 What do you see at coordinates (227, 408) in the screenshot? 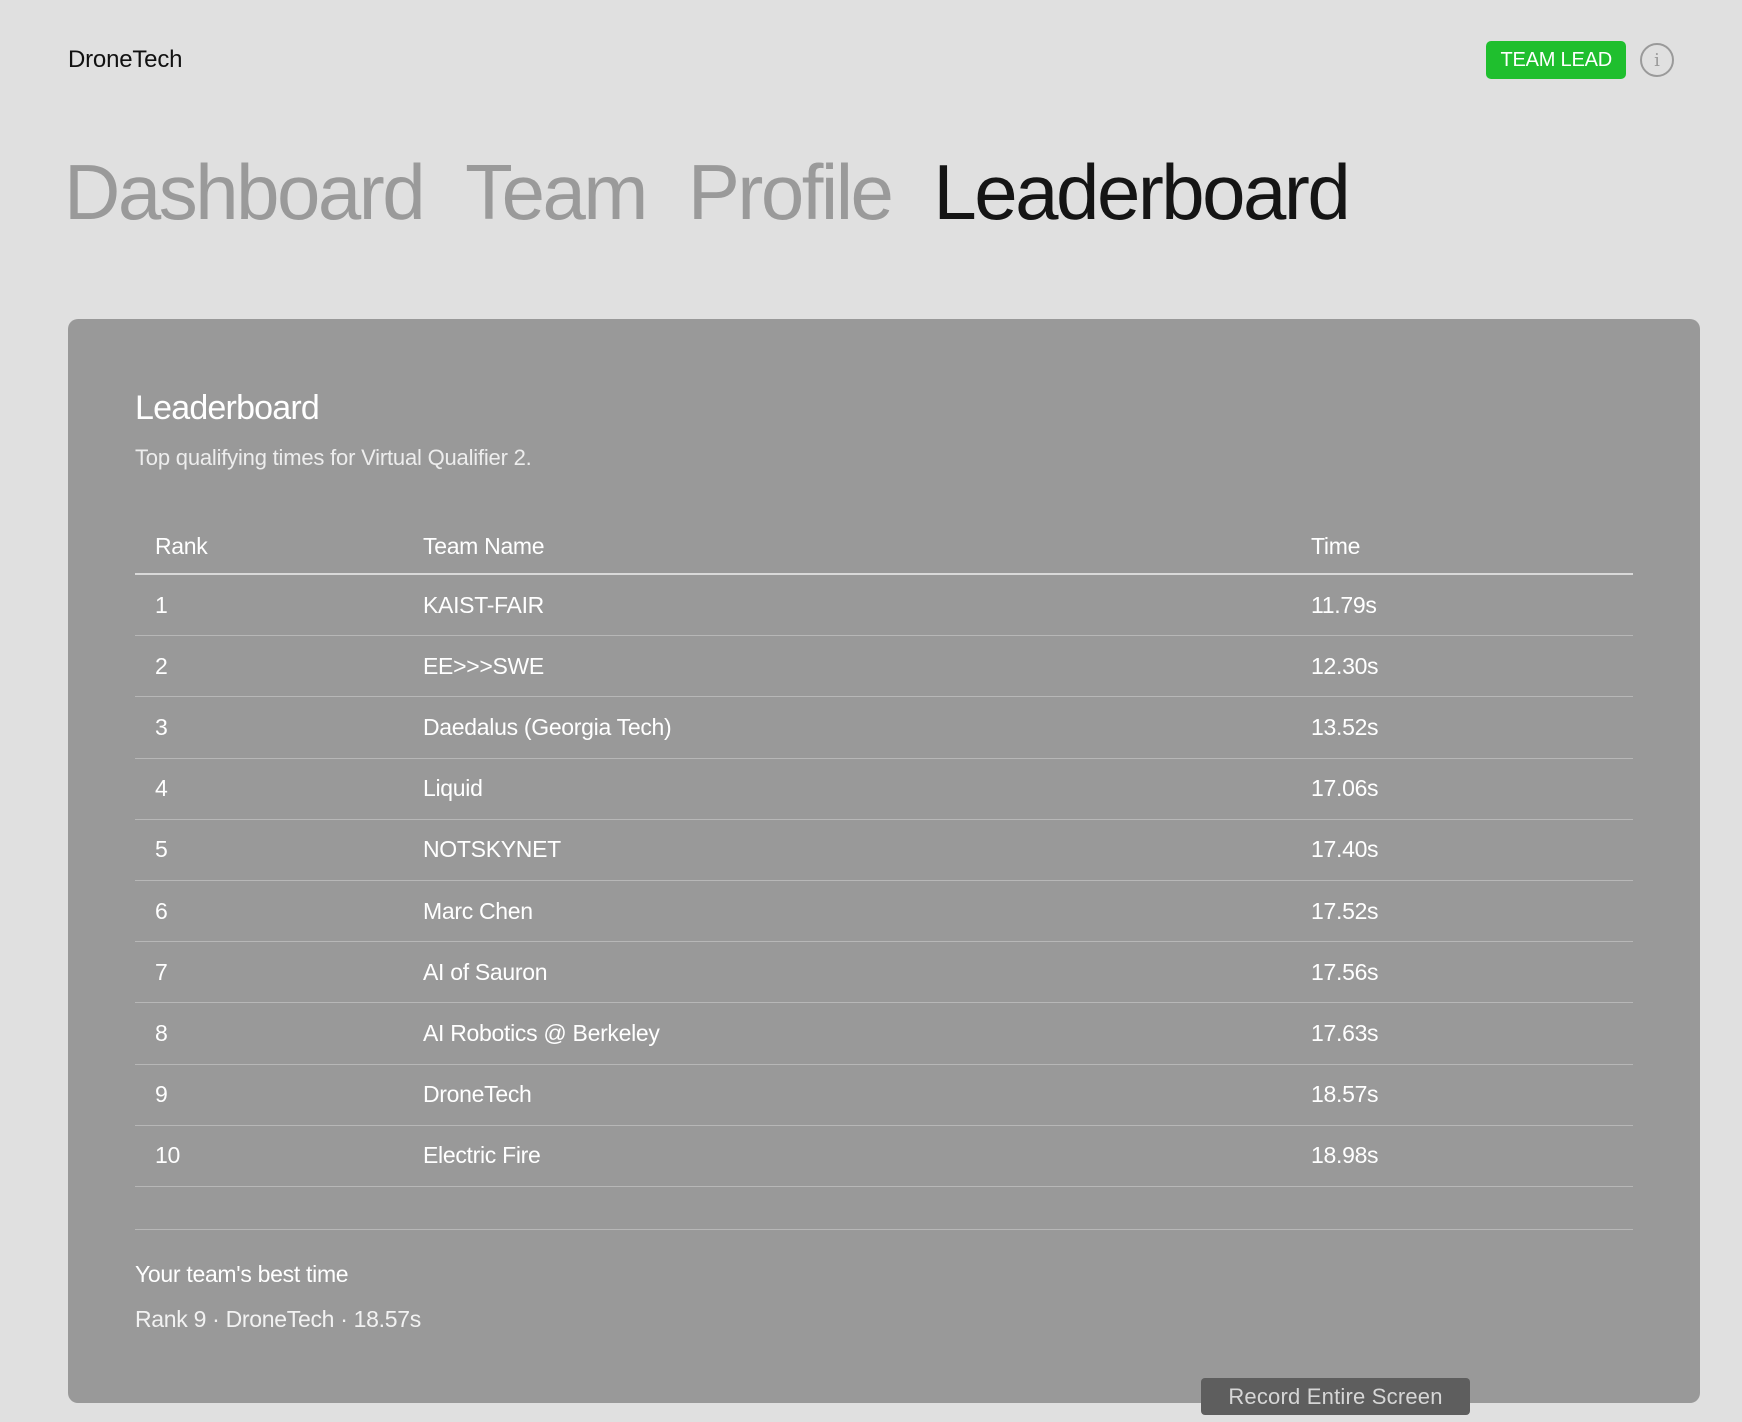
I see `card-title: Leaderboard` at bounding box center [227, 408].